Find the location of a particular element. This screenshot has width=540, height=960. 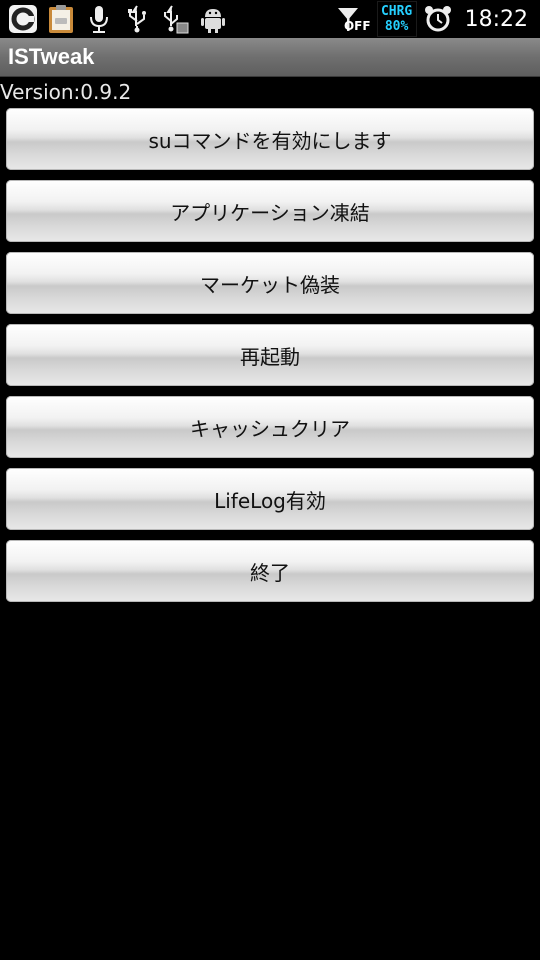

enable-su-command-button: suコマンドを有効にします is located at coordinates (270, 139).